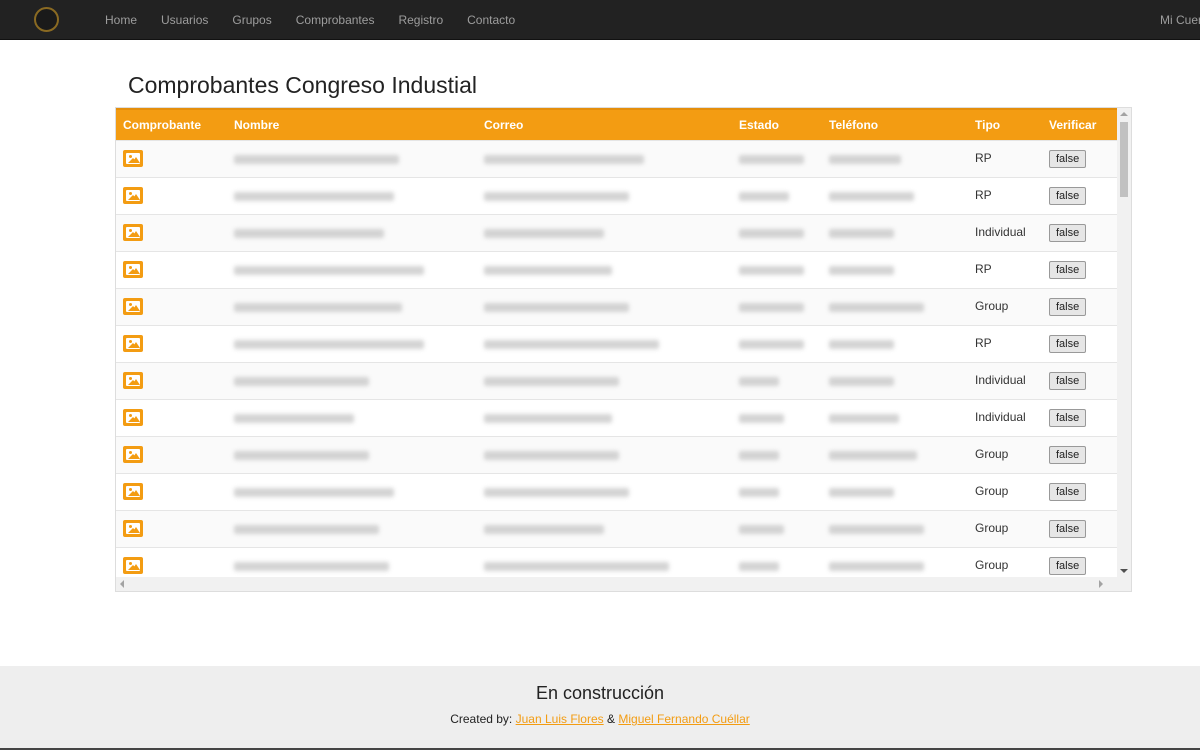  Describe the element at coordinates (420, 20) in the screenshot. I see `nav-registro-link: Registro` at that location.